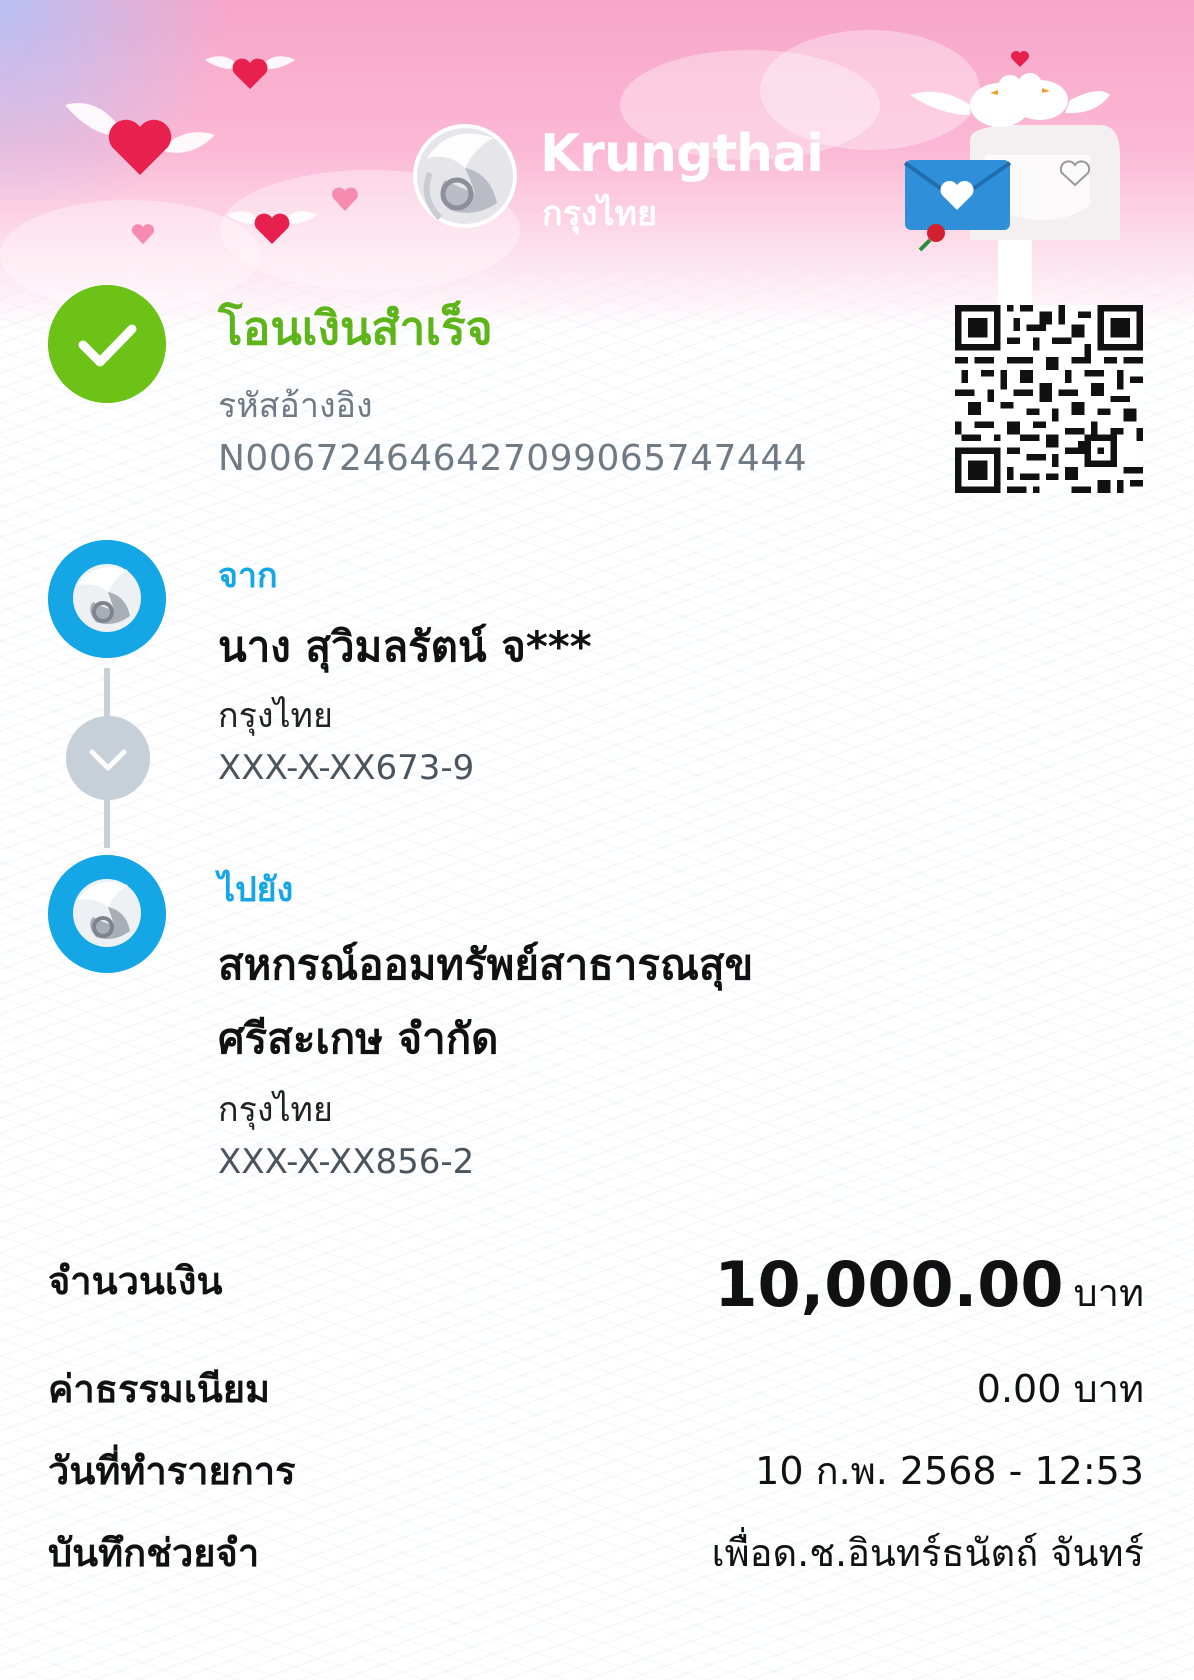  I want to click on from-account: XXX-X-XX673-9, so click(346, 768).